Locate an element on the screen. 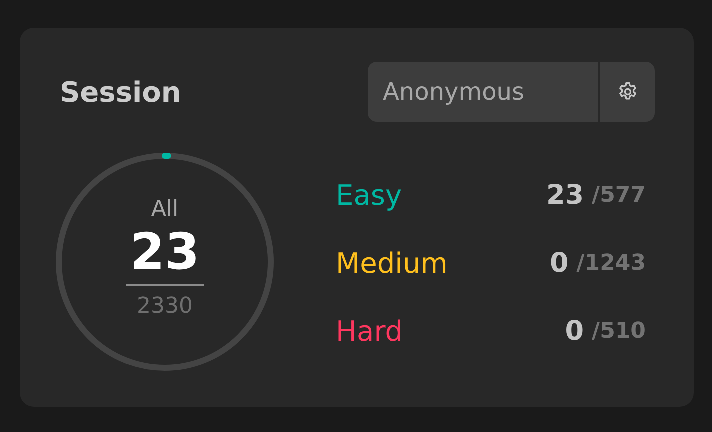 The height and width of the screenshot is (432, 712). card-title: Session is located at coordinates (120, 92).